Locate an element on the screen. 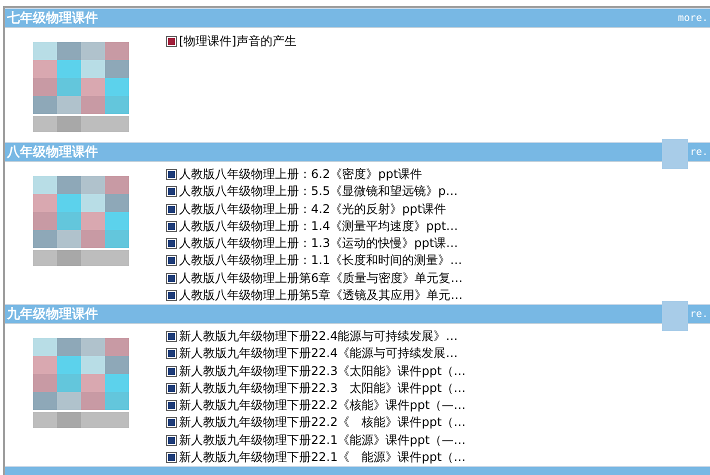 The width and height of the screenshot is (710, 475). section-title: 九年级物理课件 is located at coordinates (52, 314).